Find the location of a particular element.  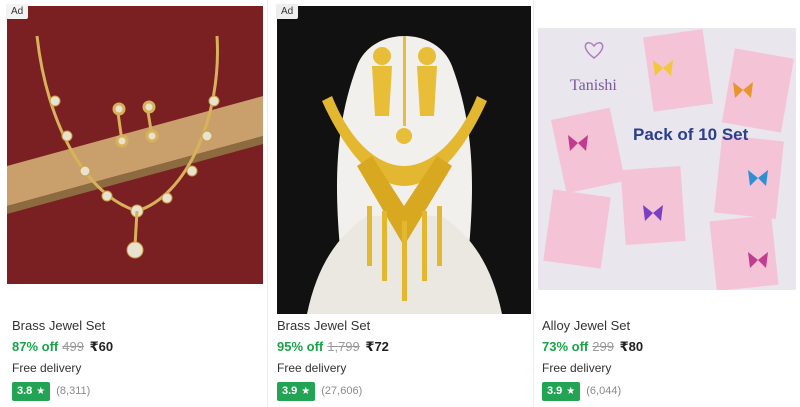

review-count: (27,606) is located at coordinates (342, 391).